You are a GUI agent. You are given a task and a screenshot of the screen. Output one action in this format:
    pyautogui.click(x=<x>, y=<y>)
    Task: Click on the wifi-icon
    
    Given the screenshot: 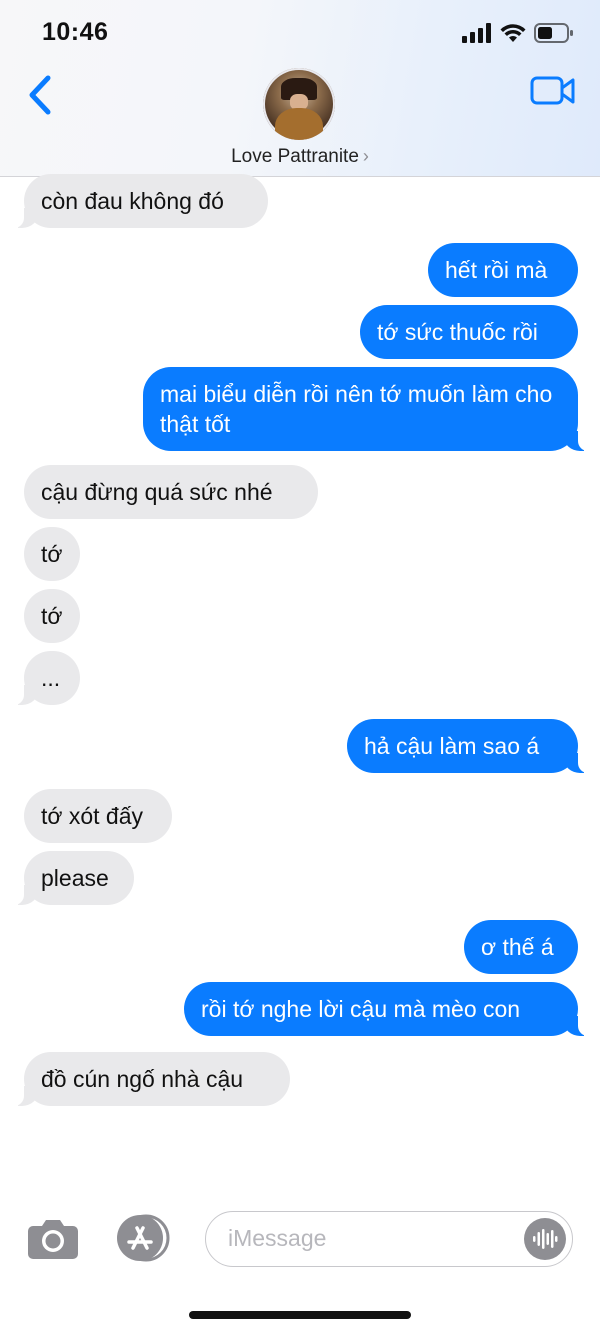 What is the action you would take?
    pyautogui.click(x=513, y=33)
    